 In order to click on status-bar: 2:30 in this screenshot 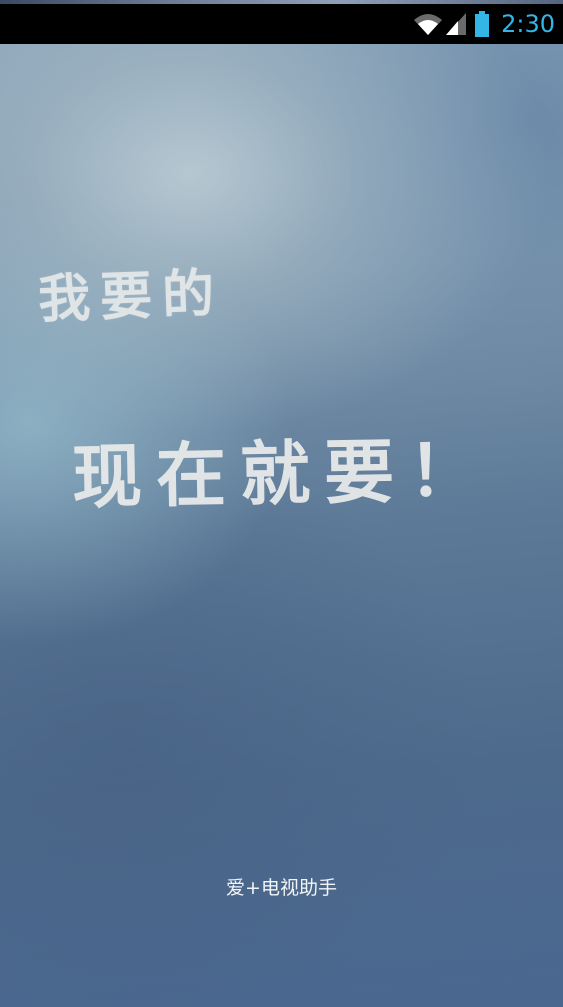, I will do `click(281, 22)`.